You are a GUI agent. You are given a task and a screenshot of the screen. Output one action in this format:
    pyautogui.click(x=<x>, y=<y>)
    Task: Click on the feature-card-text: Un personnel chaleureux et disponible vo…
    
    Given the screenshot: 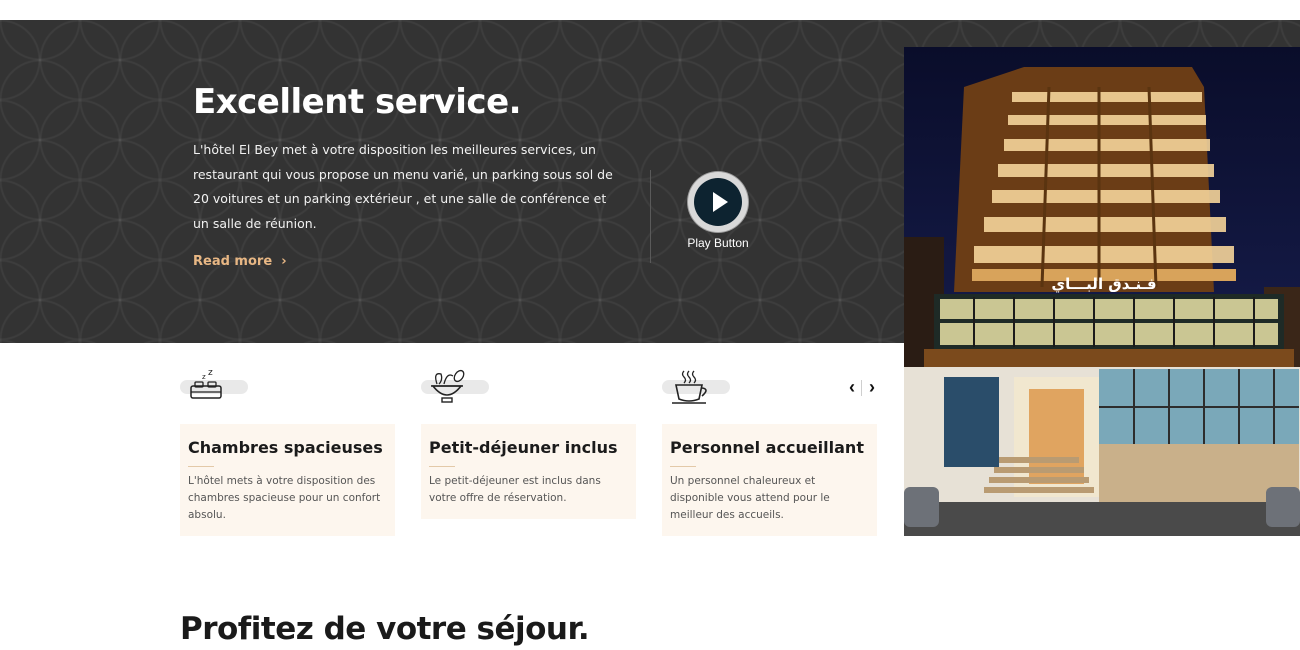 What is the action you would take?
    pyautogui.click(x=750, y=498)
    